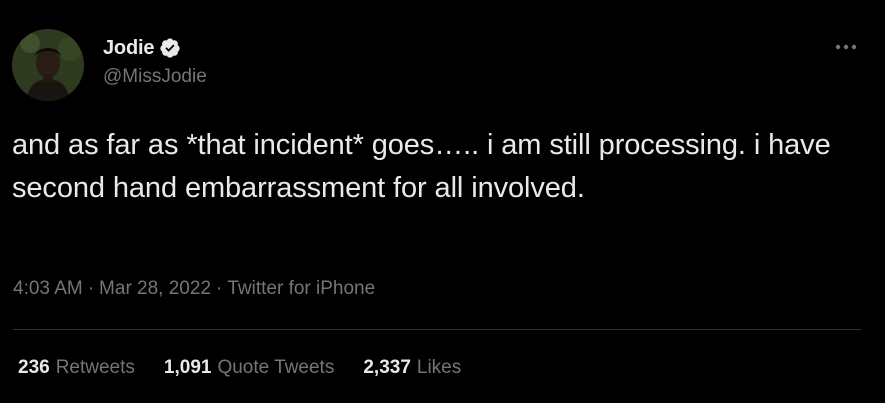  I want to click on tweet-source-link: Twitter for iPhone, so click(301, 288).